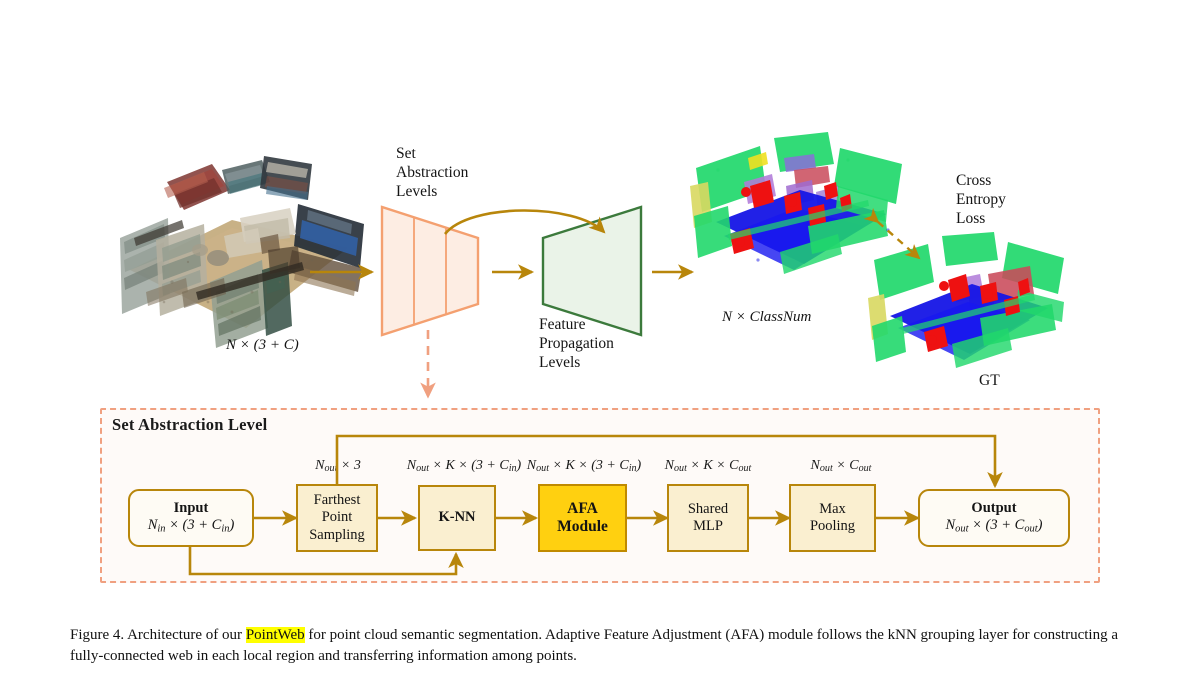 This screenshot has width=1179, height=682. I want to click on caption-pre: Figure 4. Architecture of our, so click(158, 635).